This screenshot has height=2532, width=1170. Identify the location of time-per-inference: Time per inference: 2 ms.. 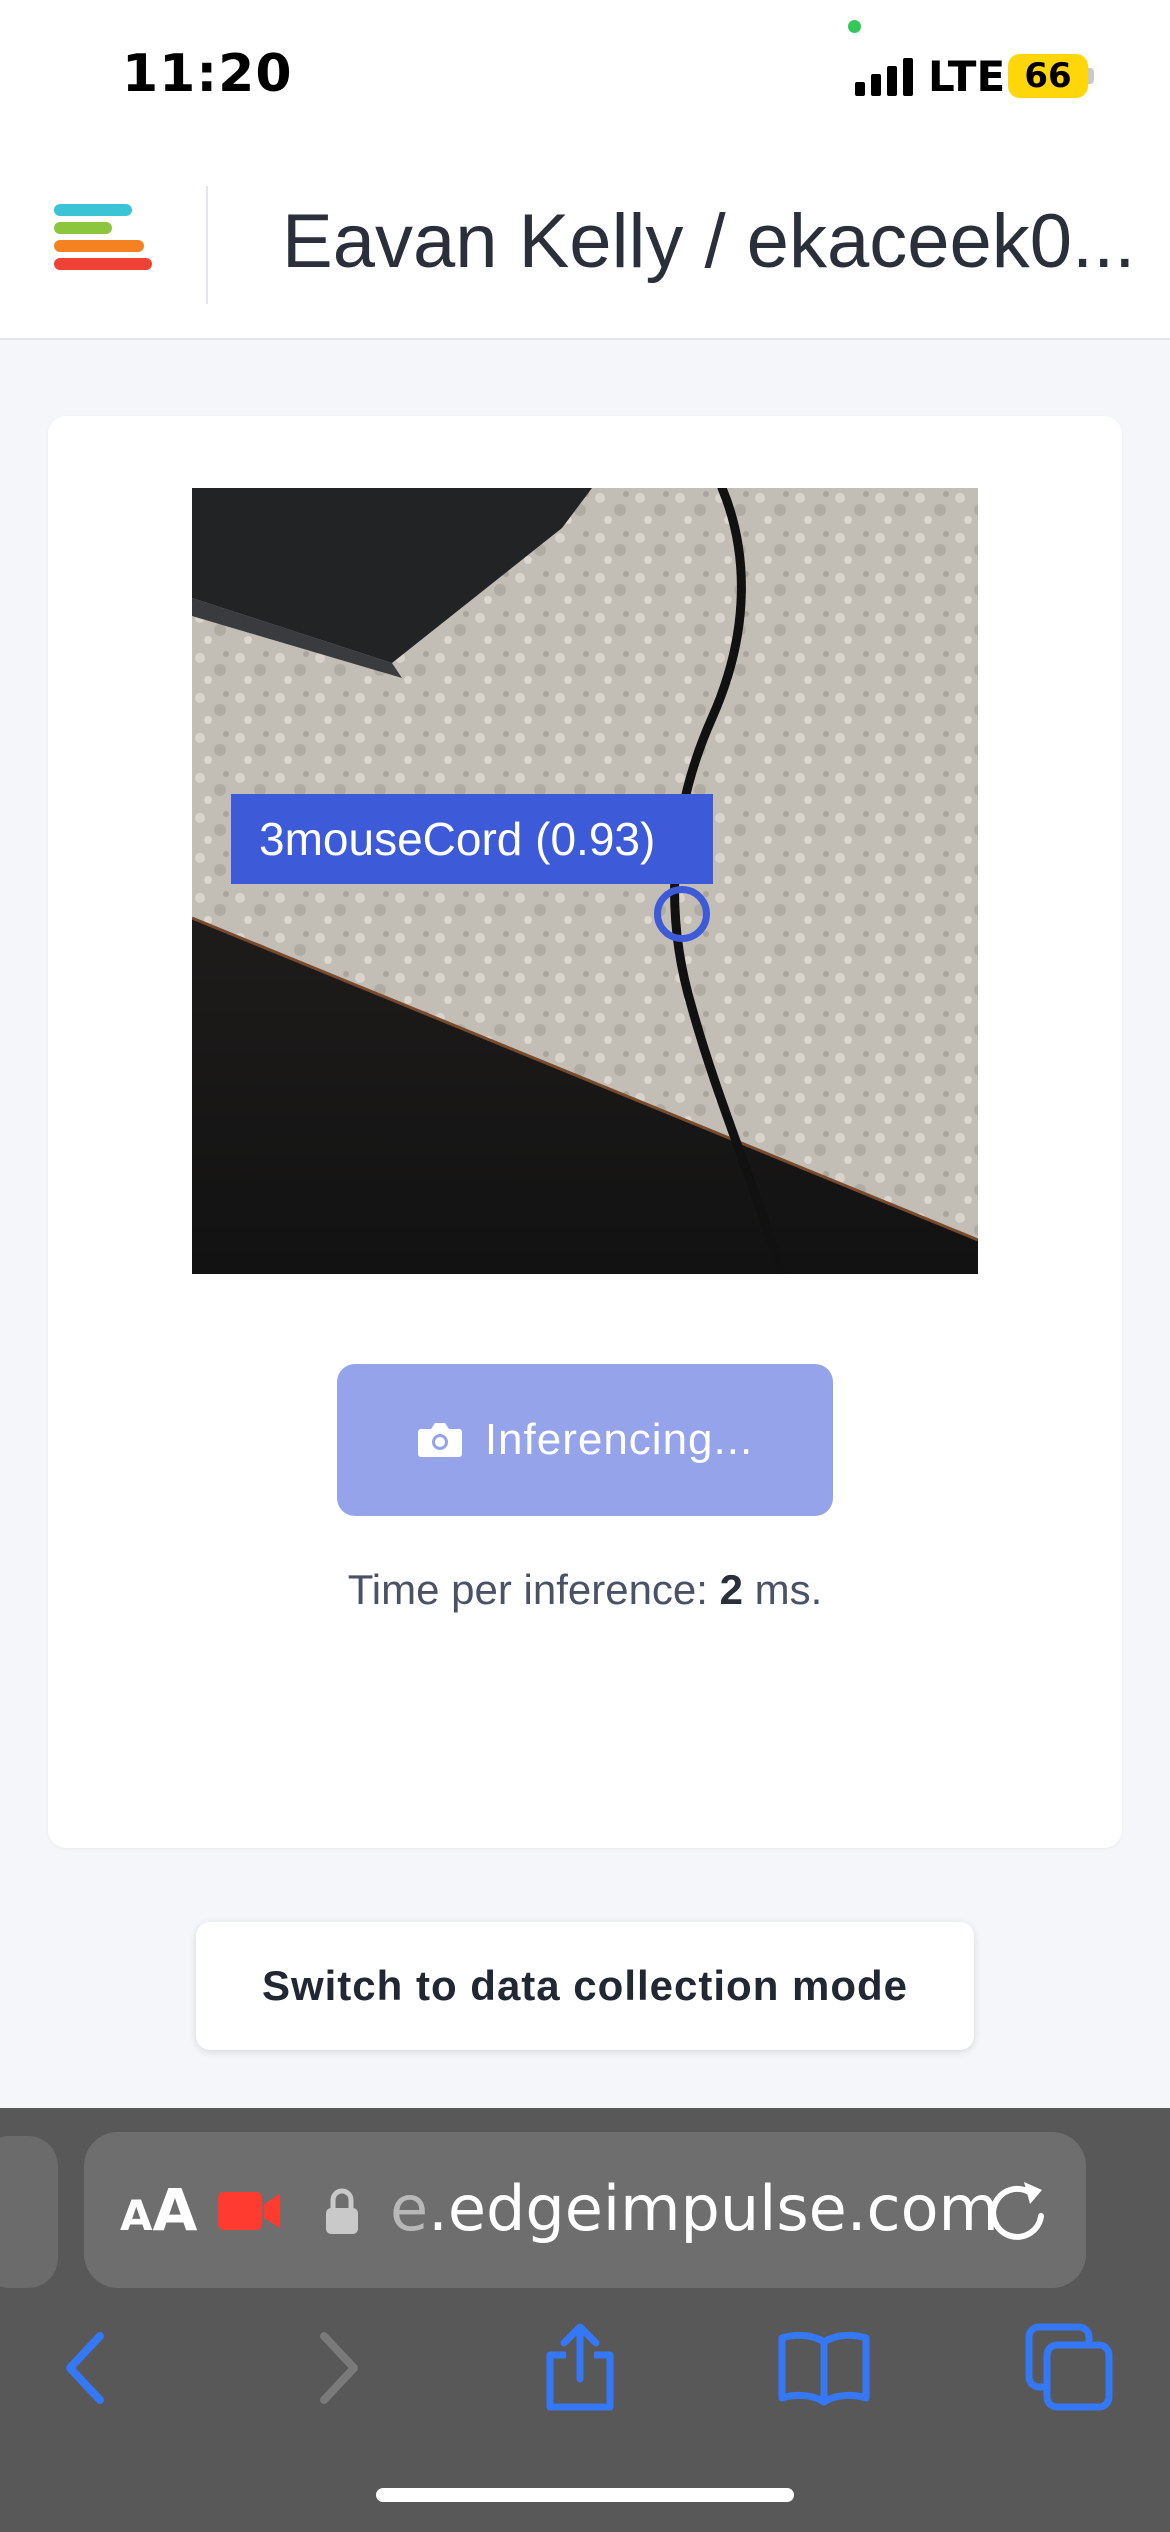
(585, 1590).